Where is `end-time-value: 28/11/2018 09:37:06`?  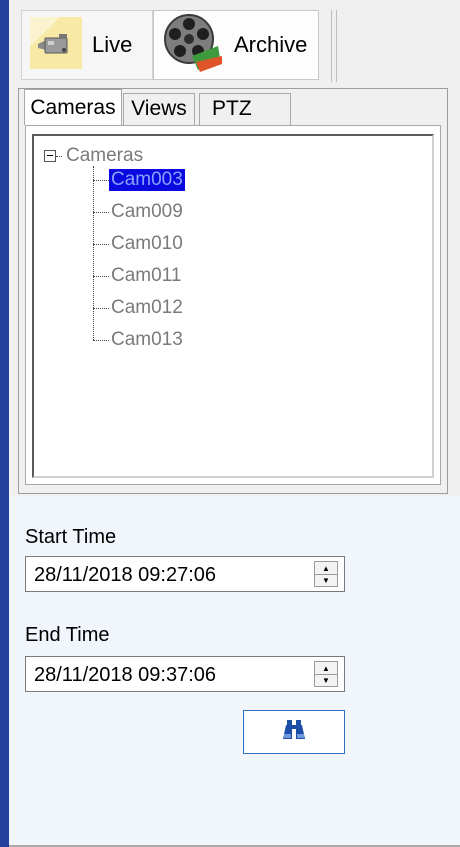
end-time-value: 28/11/2018 09:37:06 is located at coordinates (125, 675).